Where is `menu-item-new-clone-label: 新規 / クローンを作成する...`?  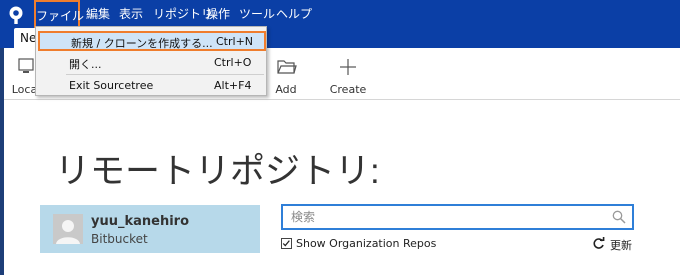 menu-item-new-clone-label: 新規 / クローンを作成する... is located at coordinates (142, 43).